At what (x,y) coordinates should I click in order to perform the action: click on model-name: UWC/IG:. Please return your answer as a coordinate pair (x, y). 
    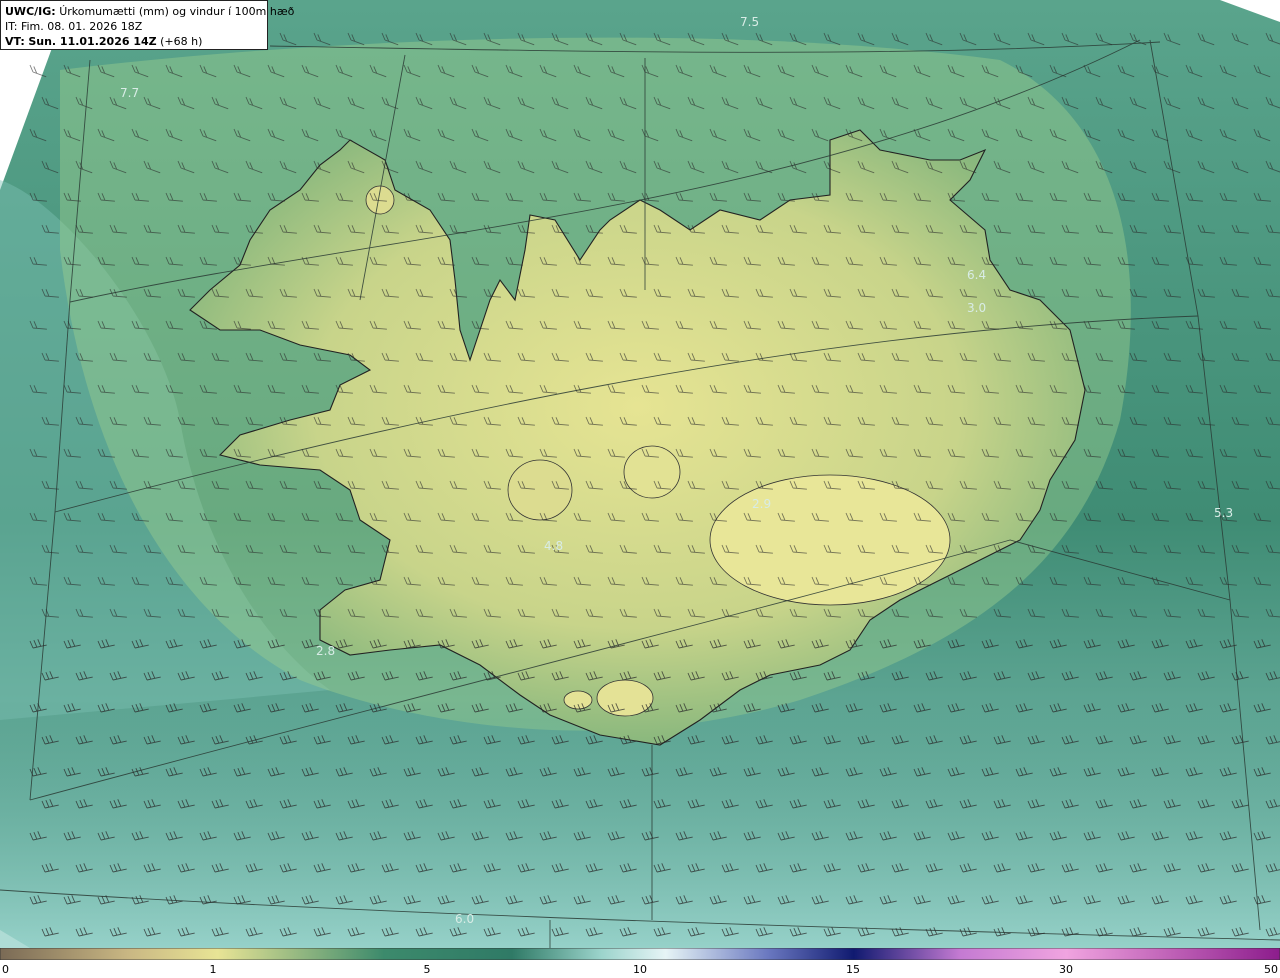
    Looking at the image, I should click on (30, 11).